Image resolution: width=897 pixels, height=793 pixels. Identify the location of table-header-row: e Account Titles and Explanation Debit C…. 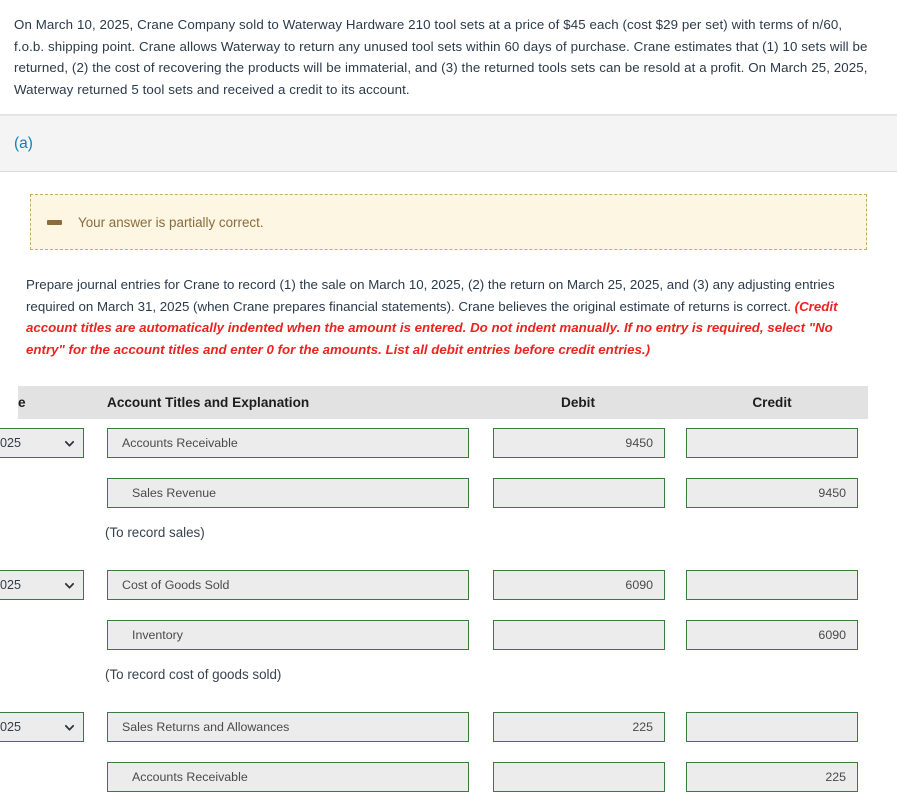
(443, 402).